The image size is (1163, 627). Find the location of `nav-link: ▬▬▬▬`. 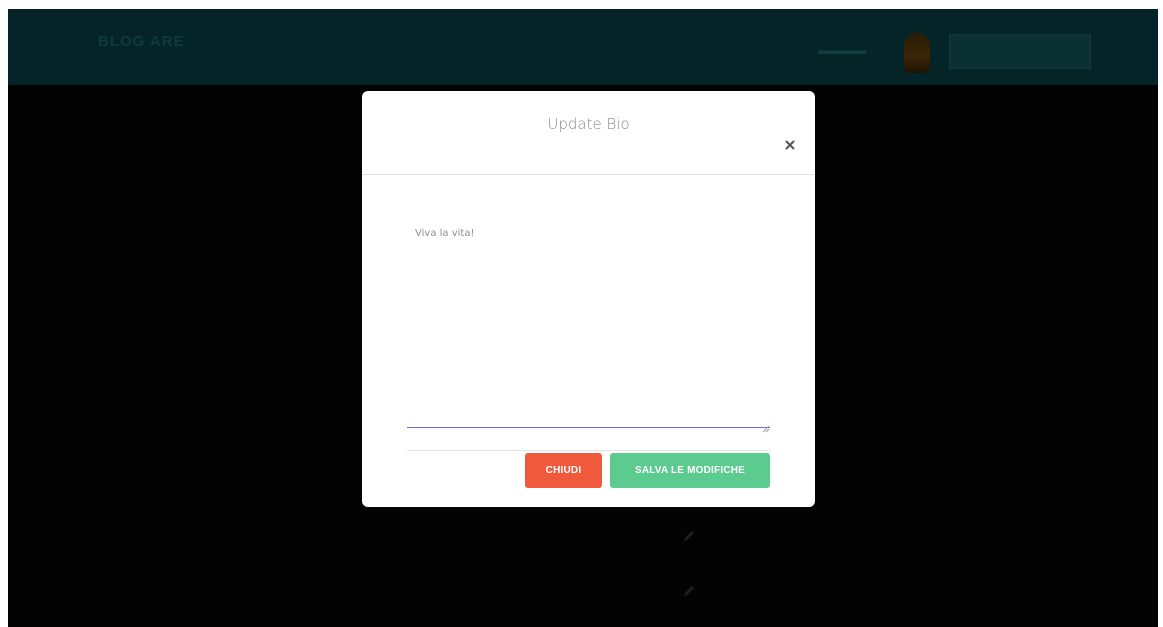

nav-link: ▬▬▬▬ is located at coordinates (842, 50).